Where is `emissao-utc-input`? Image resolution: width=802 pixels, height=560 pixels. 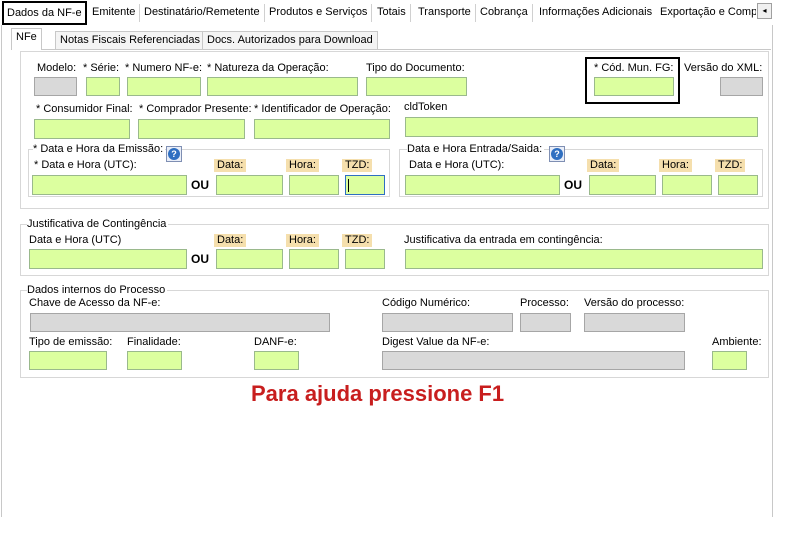 emissao-utc-input is located at coordinates (109, 185).